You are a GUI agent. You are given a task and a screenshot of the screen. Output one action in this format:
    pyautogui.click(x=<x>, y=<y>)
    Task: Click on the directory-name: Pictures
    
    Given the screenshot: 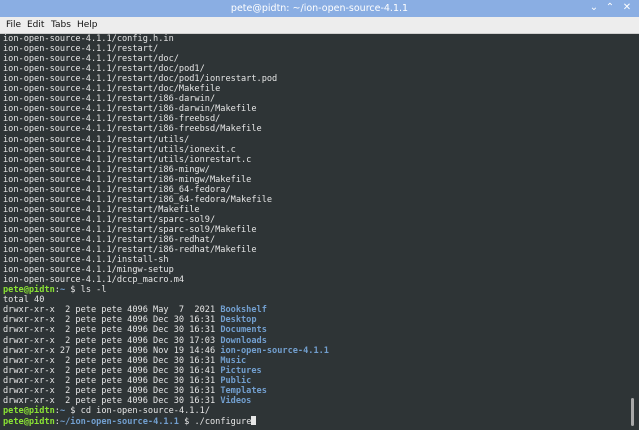 What is the action you would take?
    pyautogui.click(x=241, y=370)
    